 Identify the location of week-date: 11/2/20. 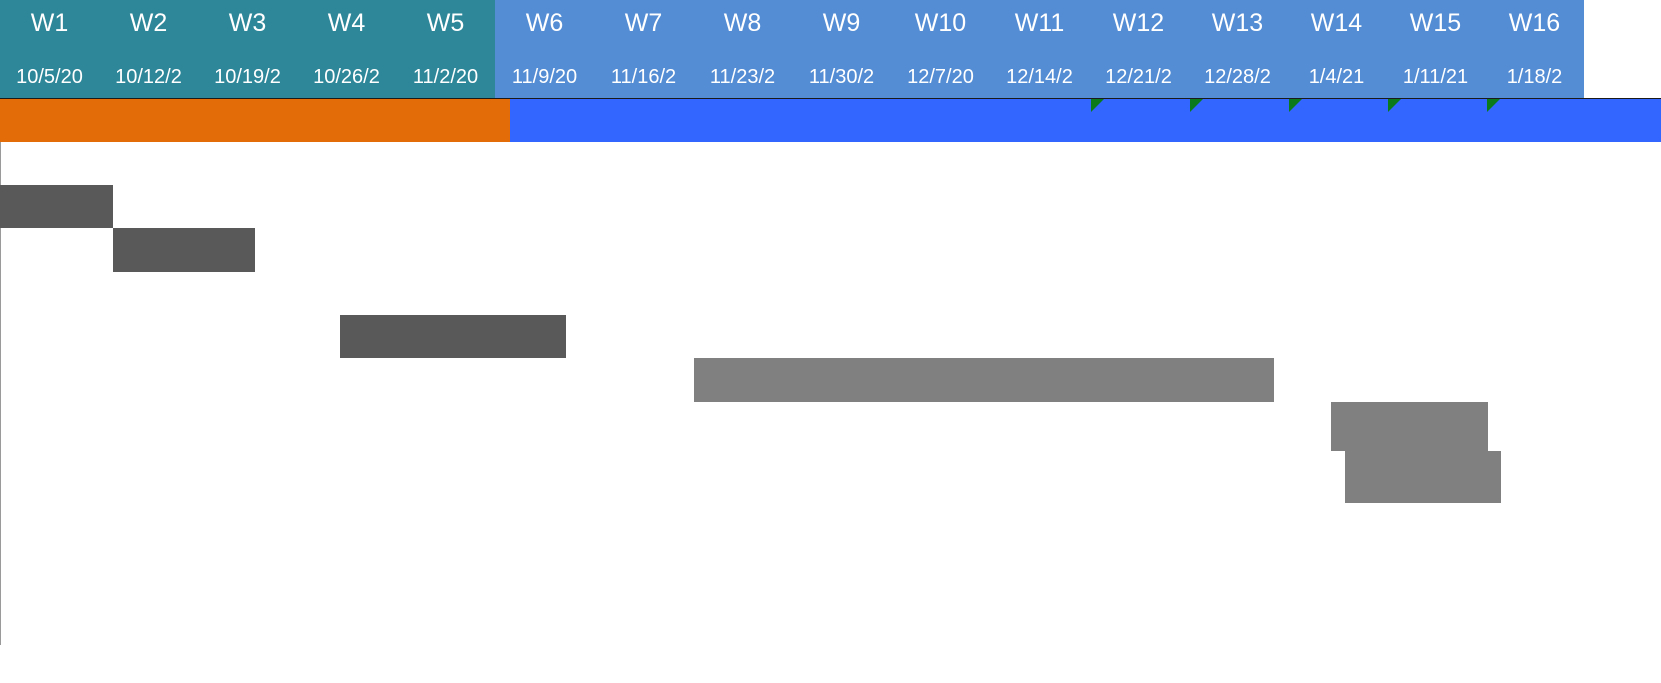
(445, 77).